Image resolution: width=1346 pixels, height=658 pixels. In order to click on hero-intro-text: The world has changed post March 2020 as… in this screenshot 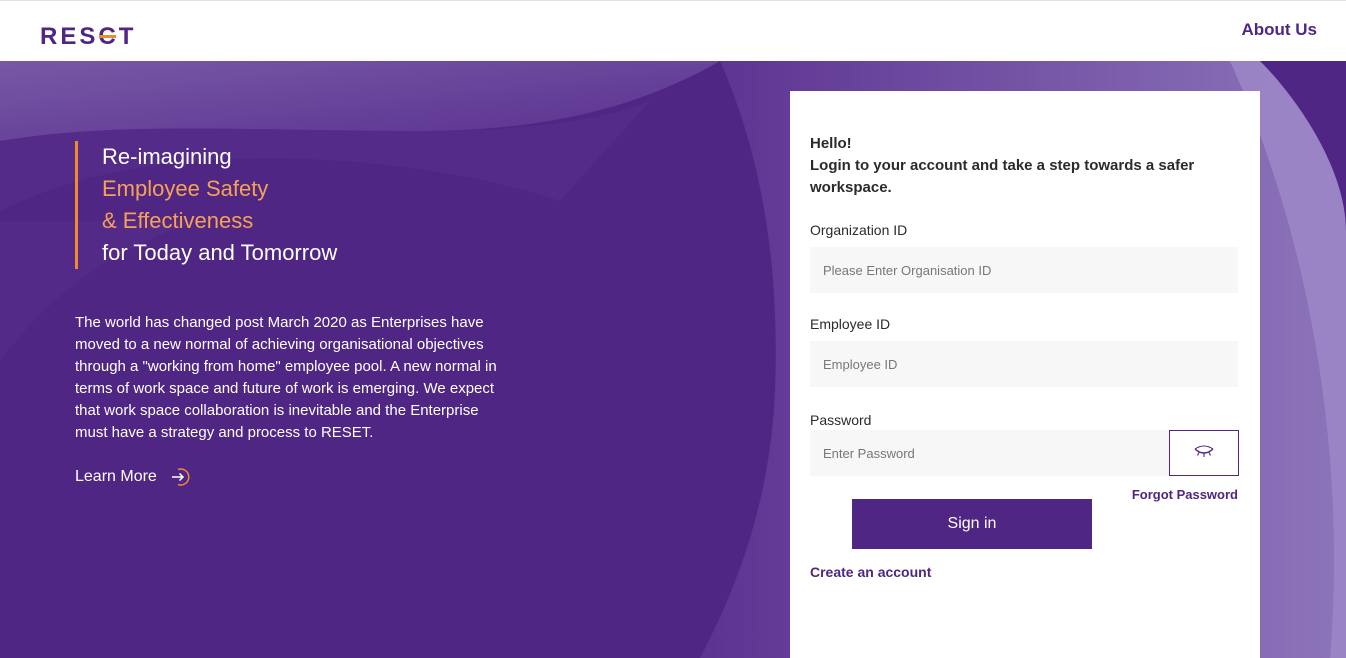, I will do `click(286, 377)`.